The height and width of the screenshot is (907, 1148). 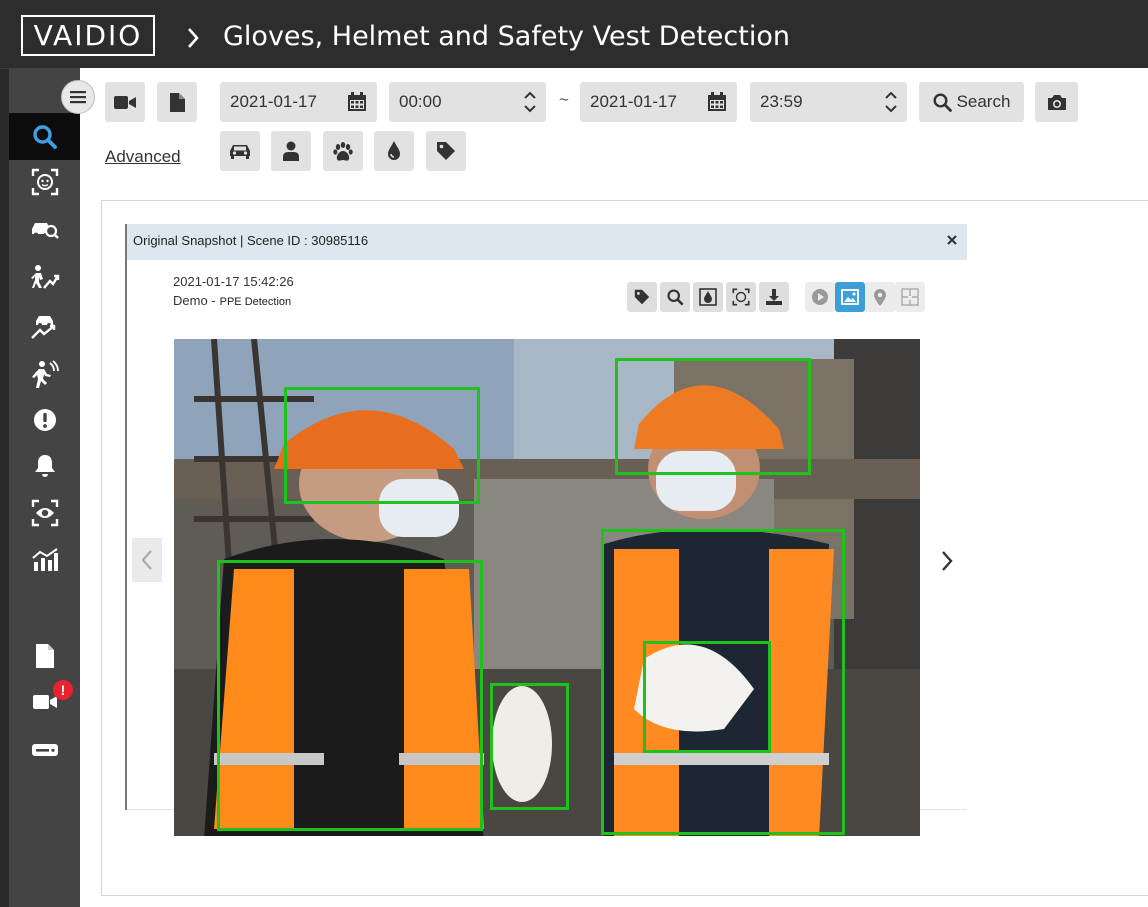 What do you see at coordinates (273, 101) in the screenshot?
I see `start-date-value: 2021-01-17` at bounding box center [273, 101].